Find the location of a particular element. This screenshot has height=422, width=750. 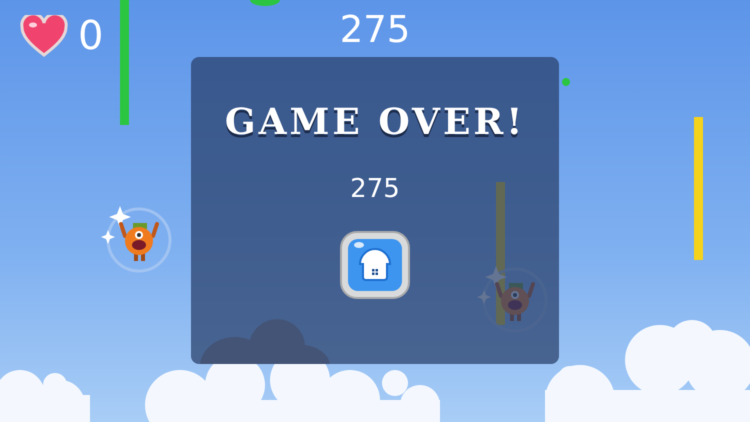

final-score: 275 is located at coordinates (375, 189).